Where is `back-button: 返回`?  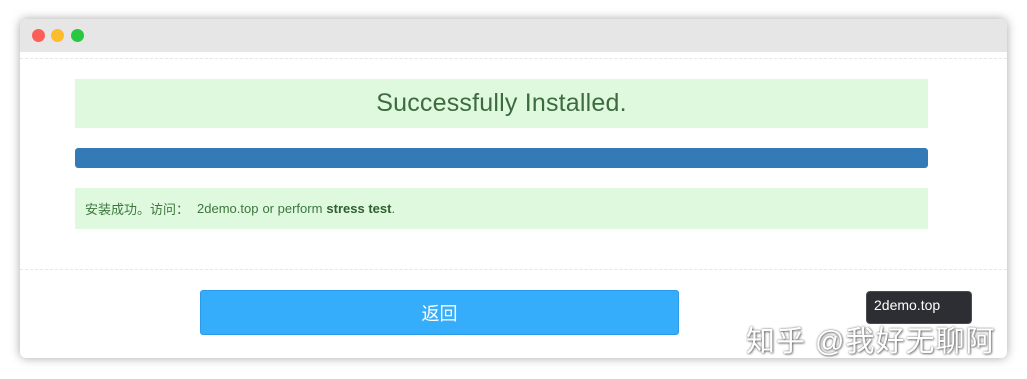 back-button: 返回 is located at coordinates (439, 312).